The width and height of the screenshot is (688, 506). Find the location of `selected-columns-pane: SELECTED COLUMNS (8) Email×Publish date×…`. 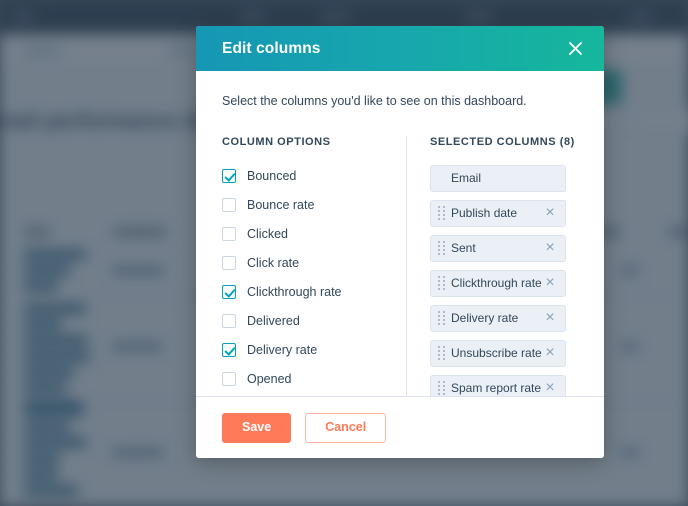

selected-columns-pane: SELECTED COLUMNS (8) Email×Publish date×… is located at coordinates (504, 265).